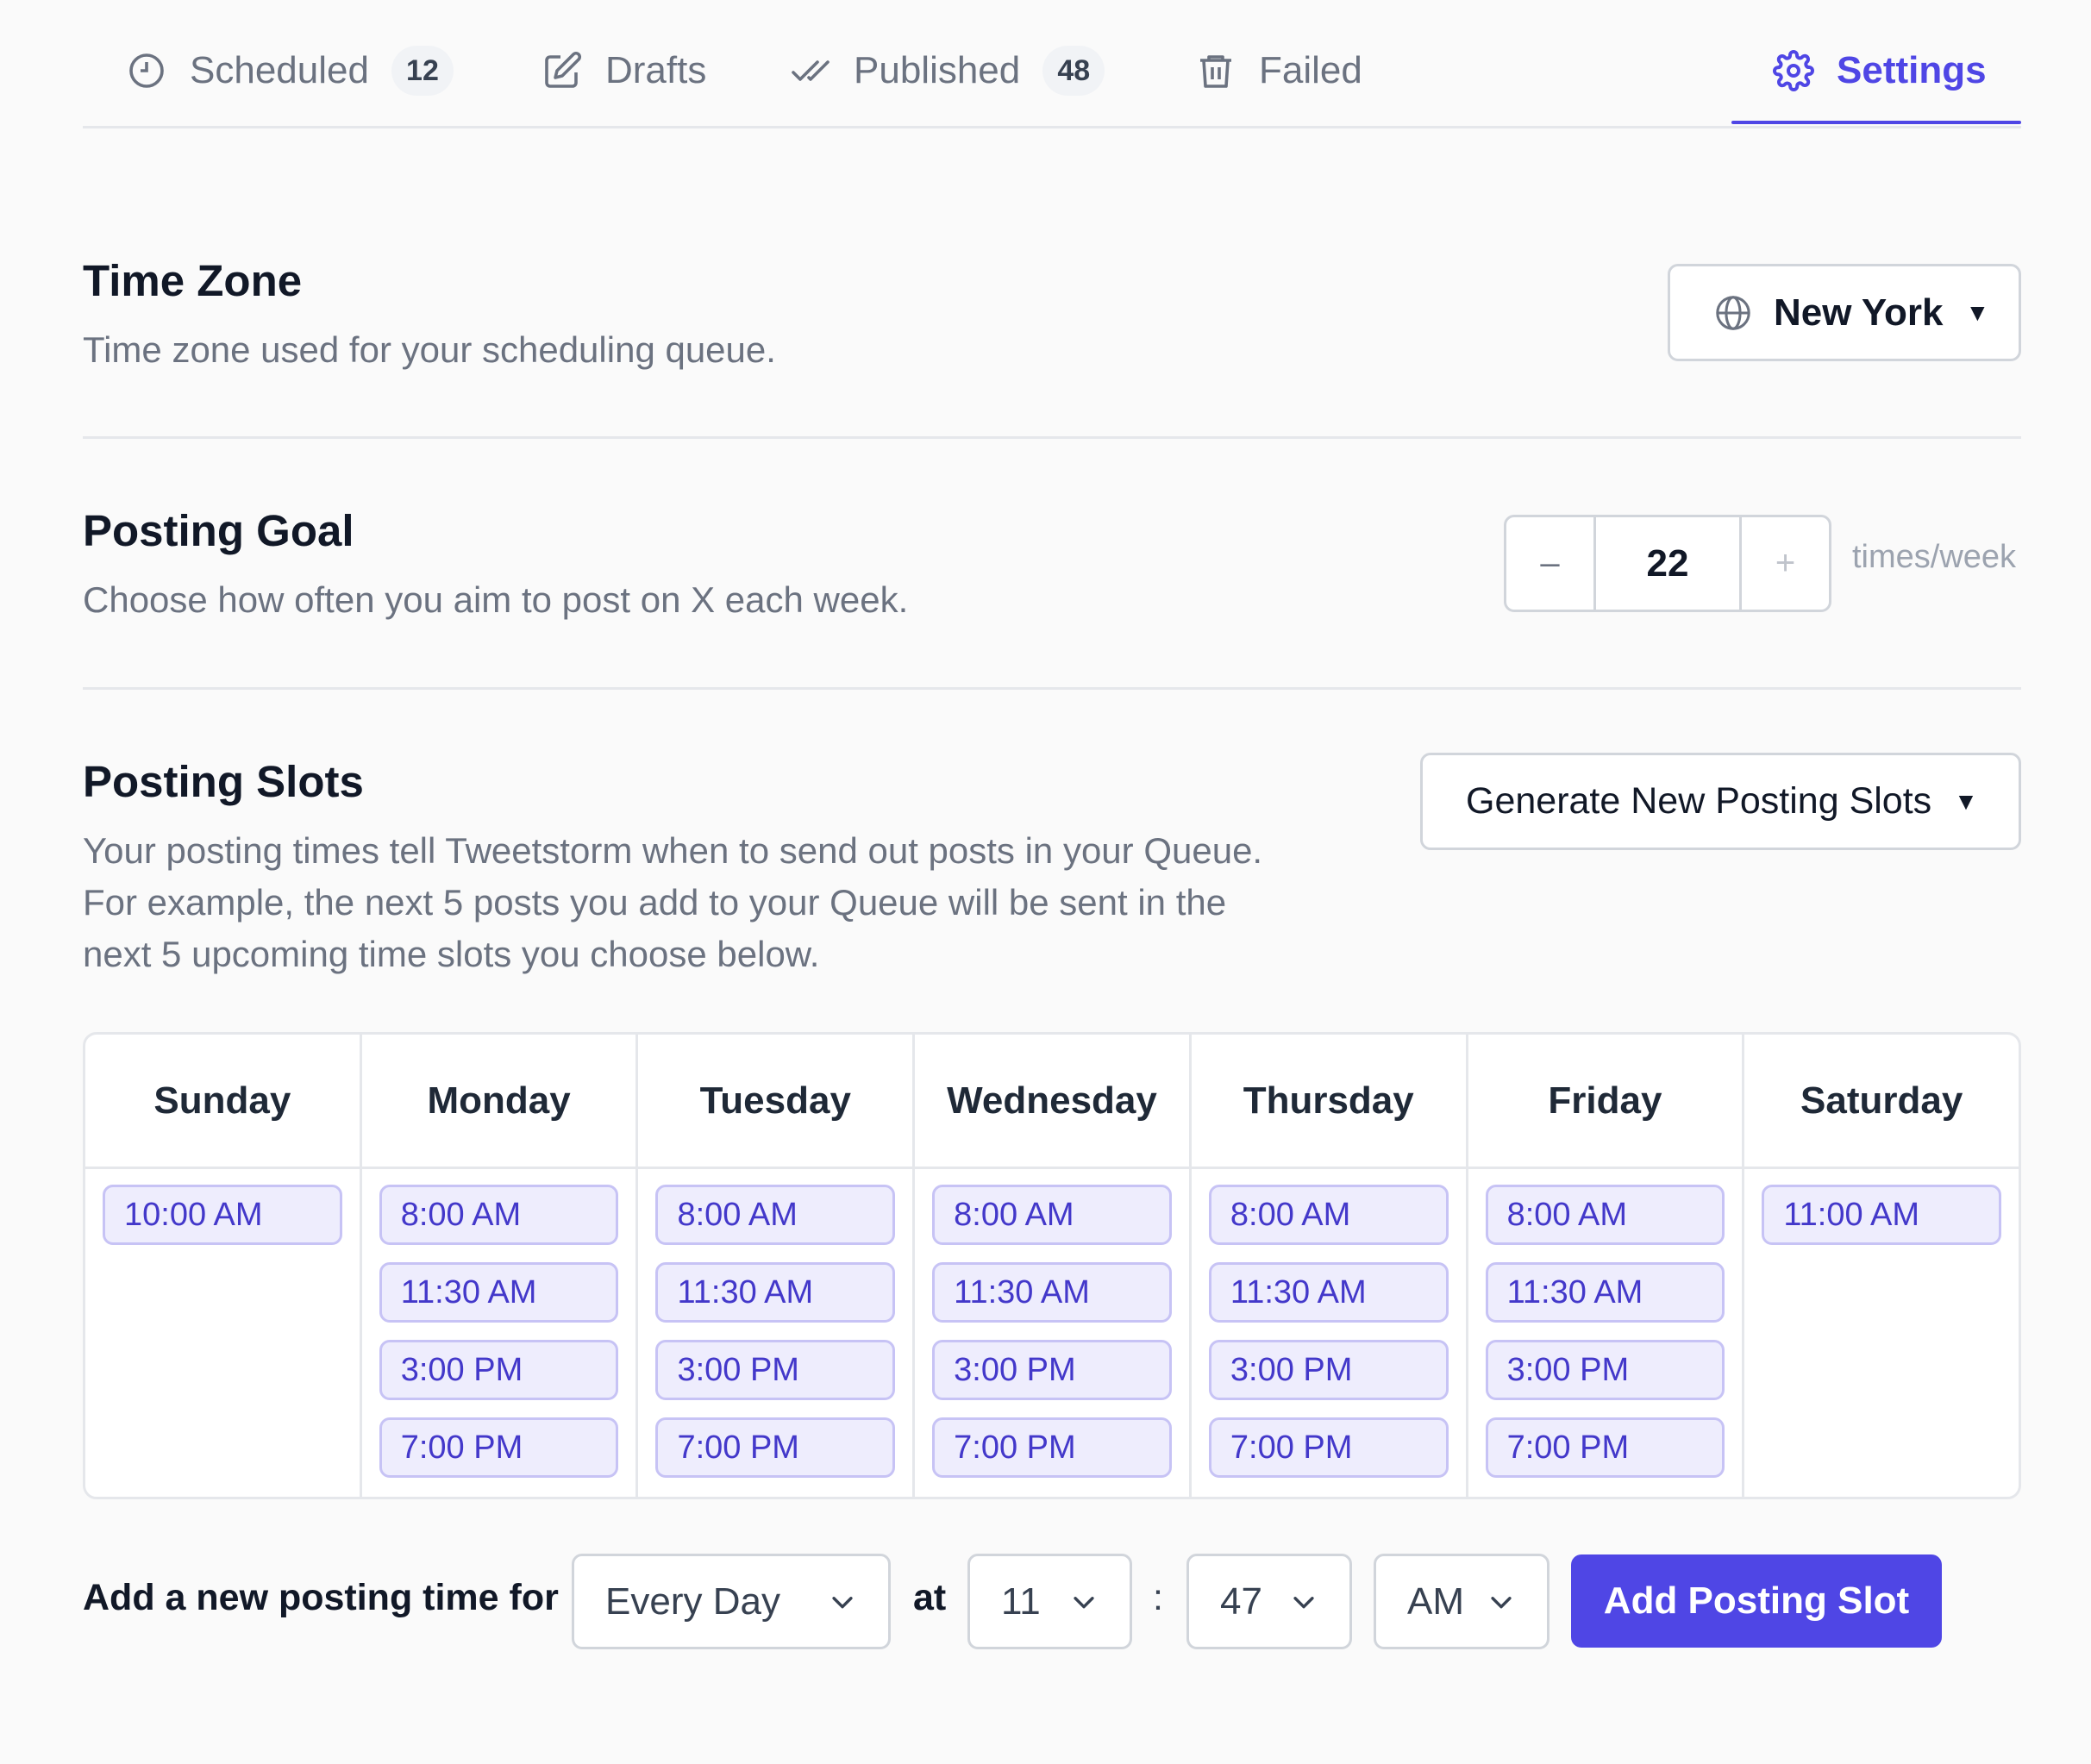 The width and height of the screenshot is (2091, 1764). I want to click on tab-label: Drafts, so click(656, 70).